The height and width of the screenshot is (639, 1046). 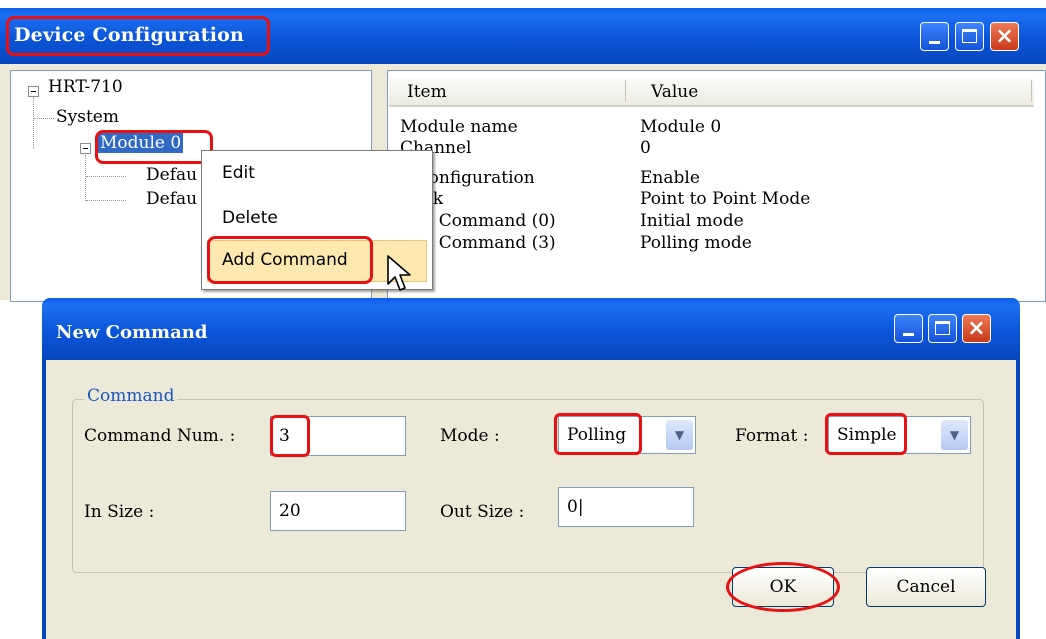 What do you see at coordinates (459, 127) in the screenshot?
I see `list-item: Module name` at bounding box center [459, 127].